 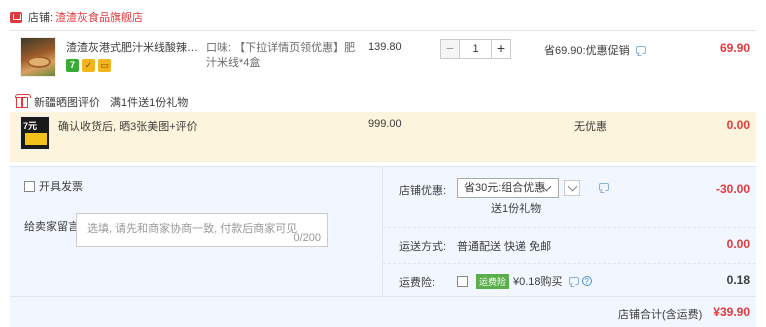 What do you see at coordinates (128, 127) in the screenshot?
I see `gift-name: 确认收货后, 晒3张美图+评价` at bounding box center [128, 127].